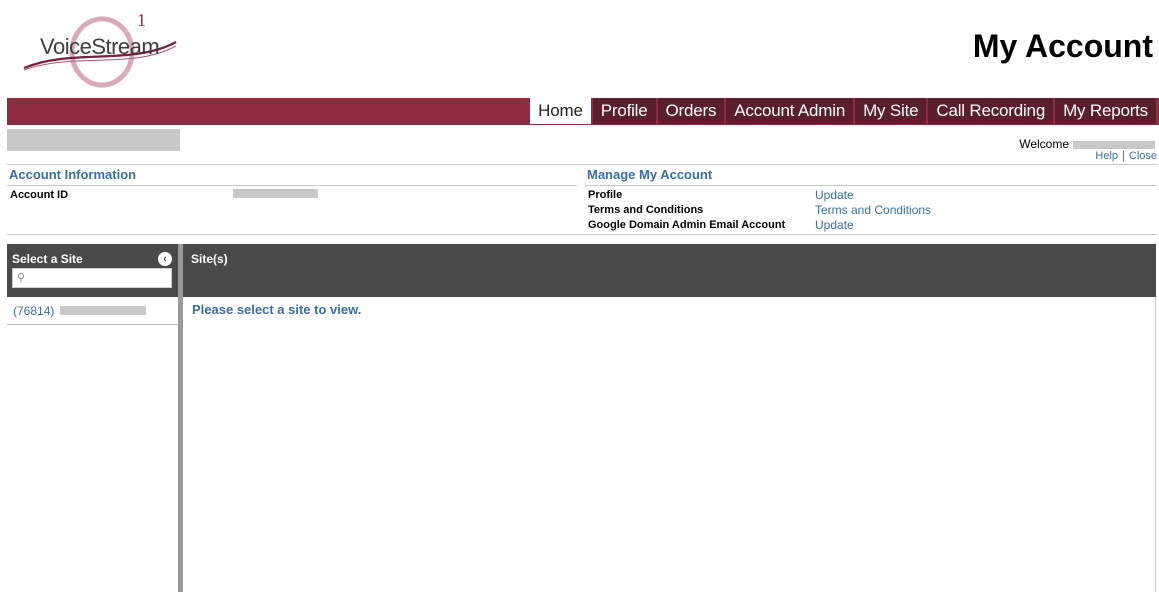 The image size is (1159, 592). Describe the element at coordinates (790, 111) in the screenshot. I see `tab-account-admin: Account Admin` at that location.